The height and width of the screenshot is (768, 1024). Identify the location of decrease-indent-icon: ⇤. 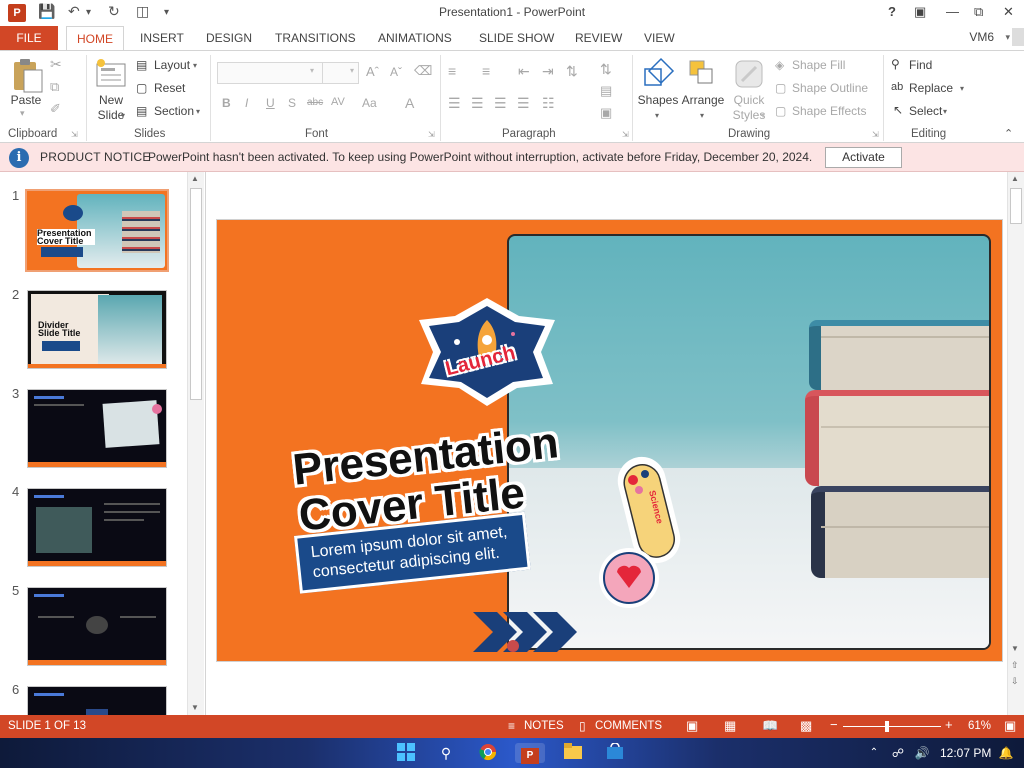
(524, 71).